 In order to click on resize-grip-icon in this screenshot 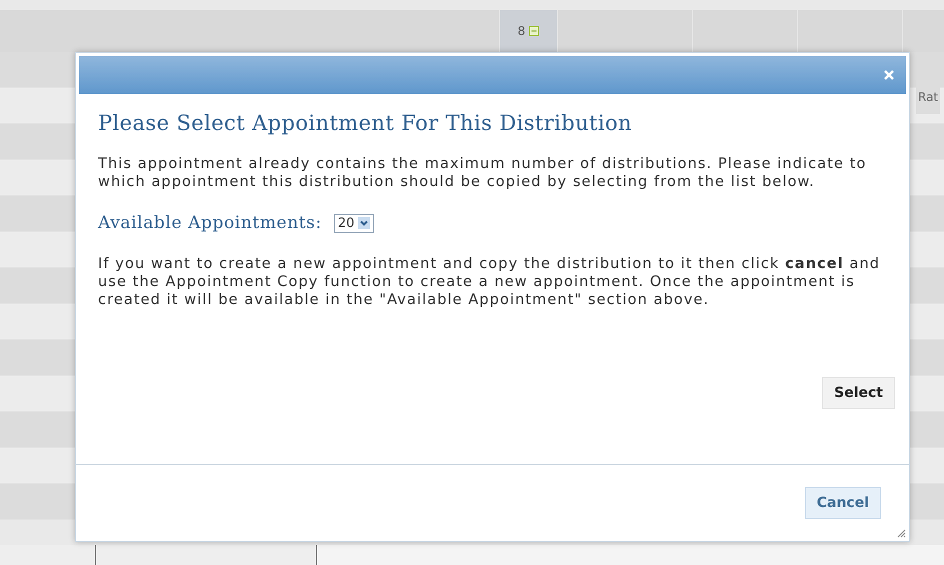, I will do `click(901, 533)`.